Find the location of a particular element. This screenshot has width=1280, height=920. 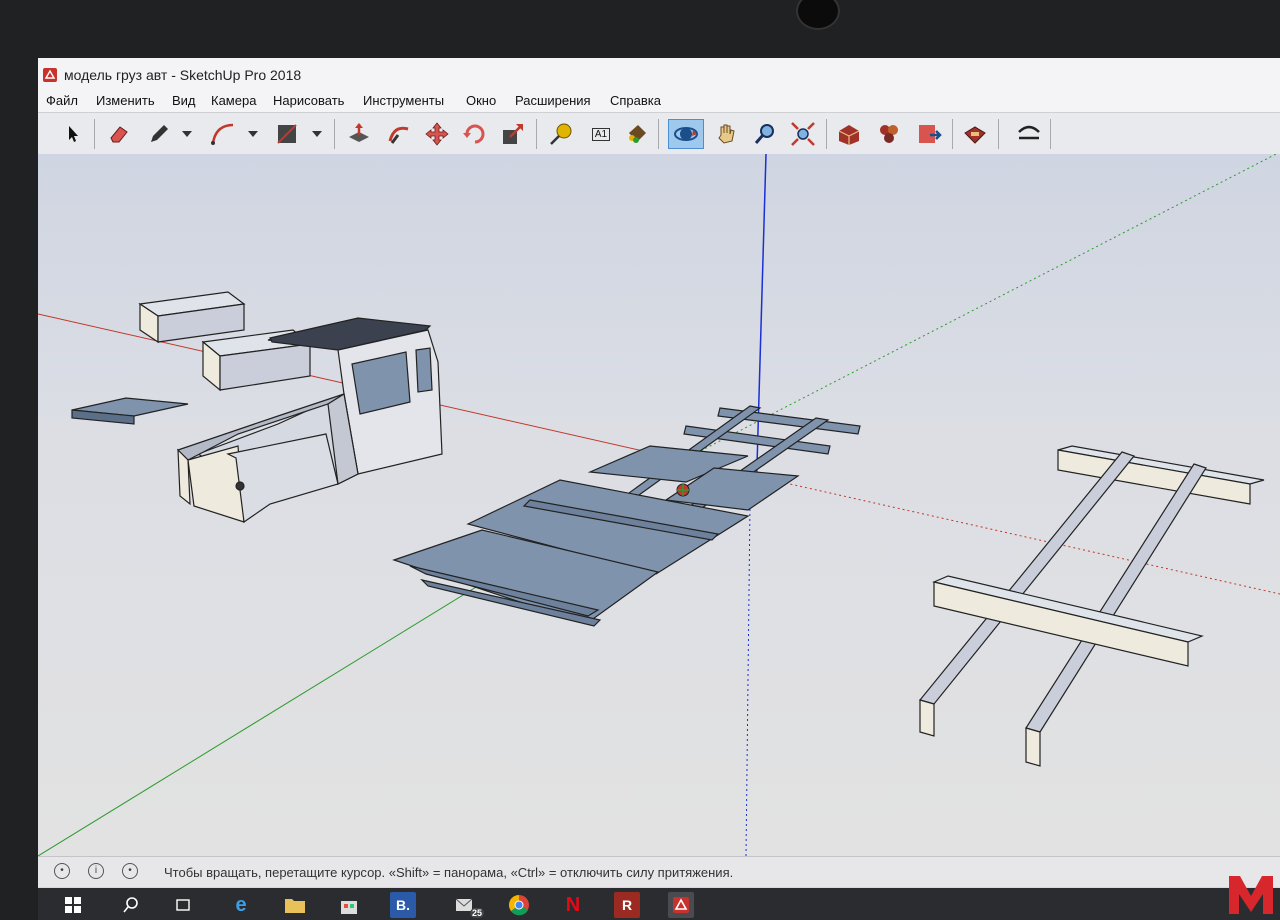

geo-location-icon: • is located at coordinates (62, 871).